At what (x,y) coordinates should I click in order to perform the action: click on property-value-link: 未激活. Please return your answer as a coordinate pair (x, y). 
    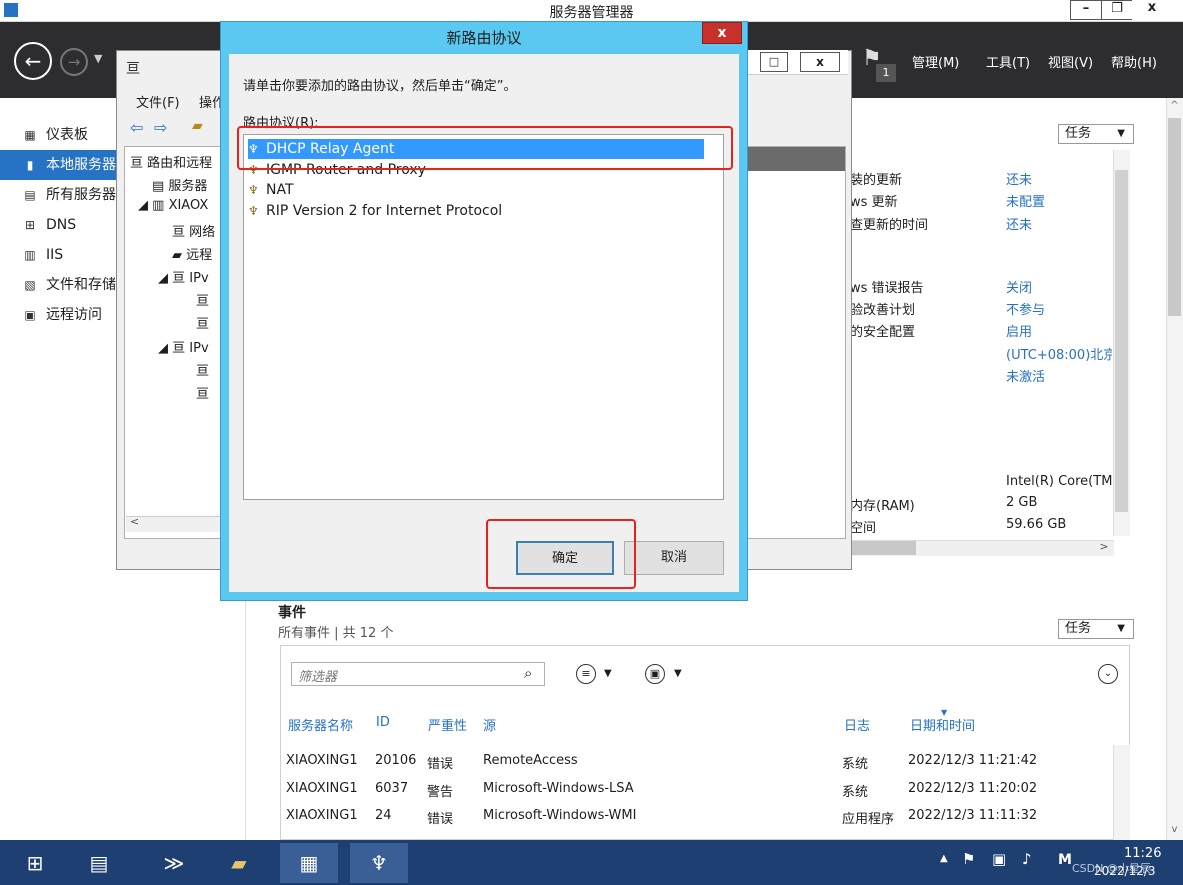
    Looking at the image, I should click on (1025, 375).